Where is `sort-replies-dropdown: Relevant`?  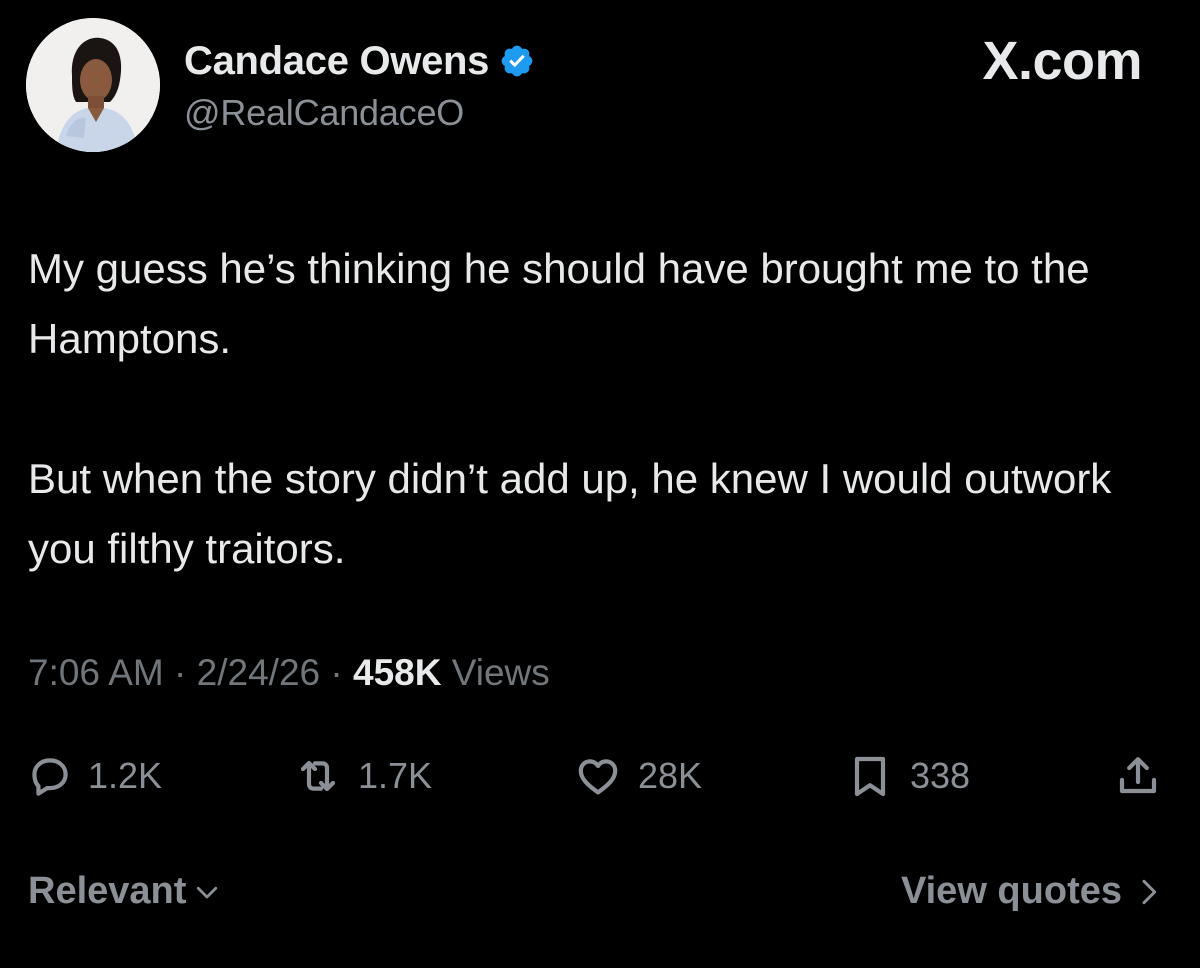 sort-replies-dropdown: Relevant is located at coordinates (125, 891).